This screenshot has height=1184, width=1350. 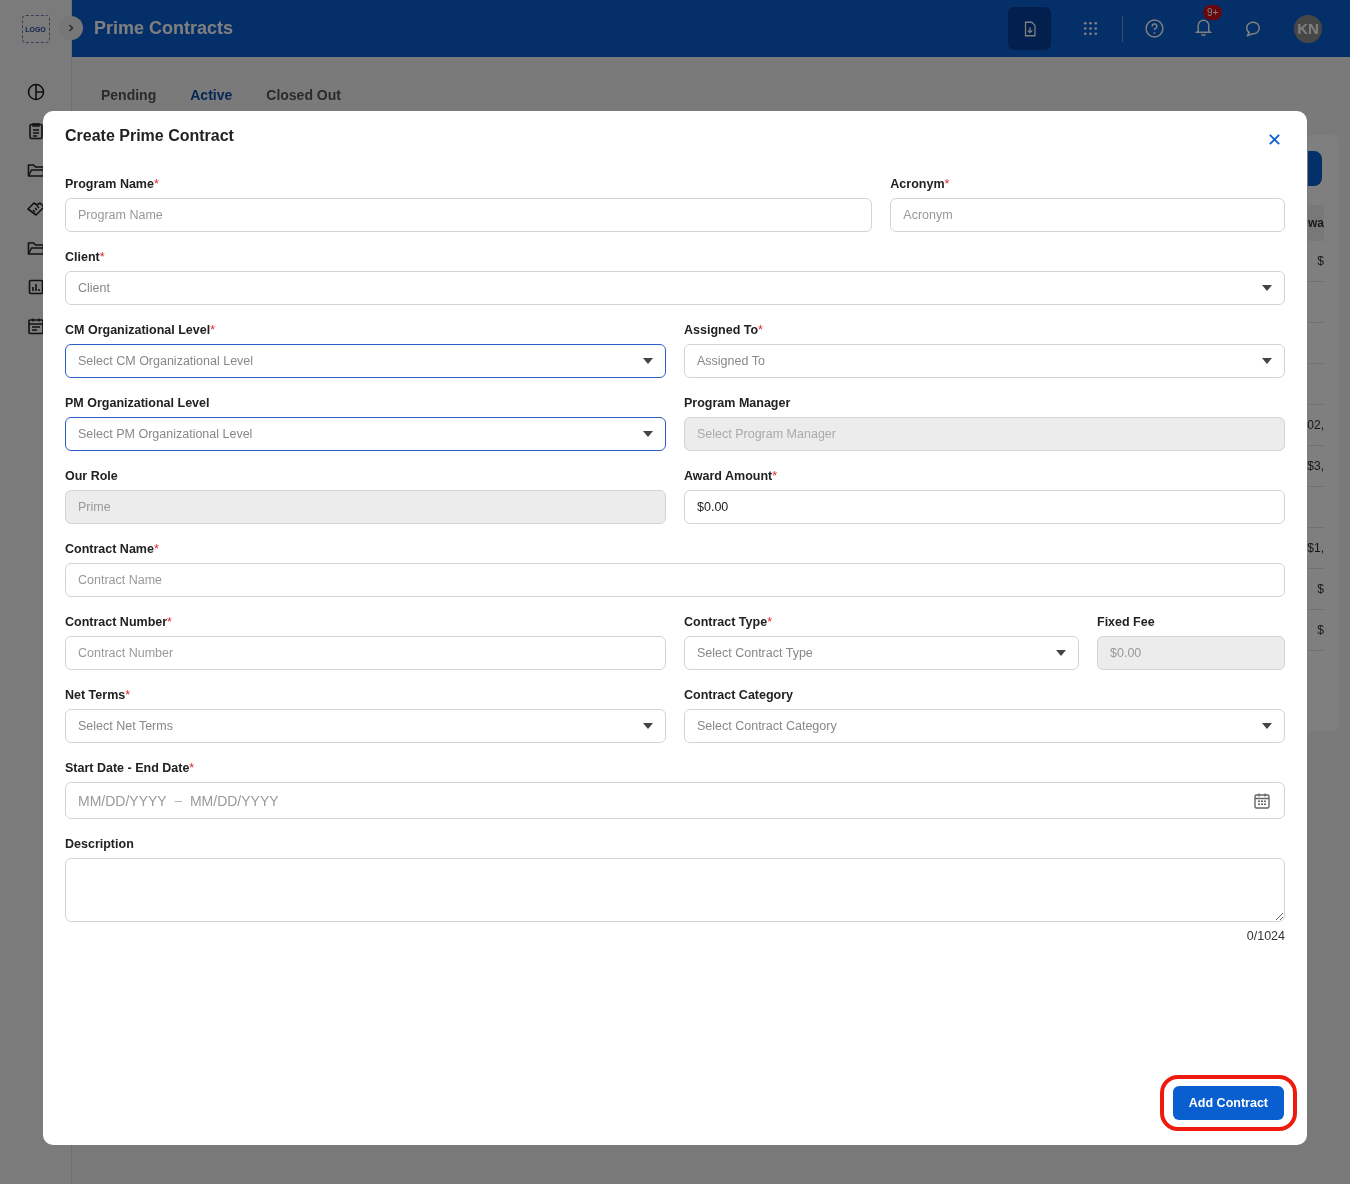 I want to click on date-range-field: MM/DD/YYYY – MM/DD/YYYY, so click(x=675, y=800).